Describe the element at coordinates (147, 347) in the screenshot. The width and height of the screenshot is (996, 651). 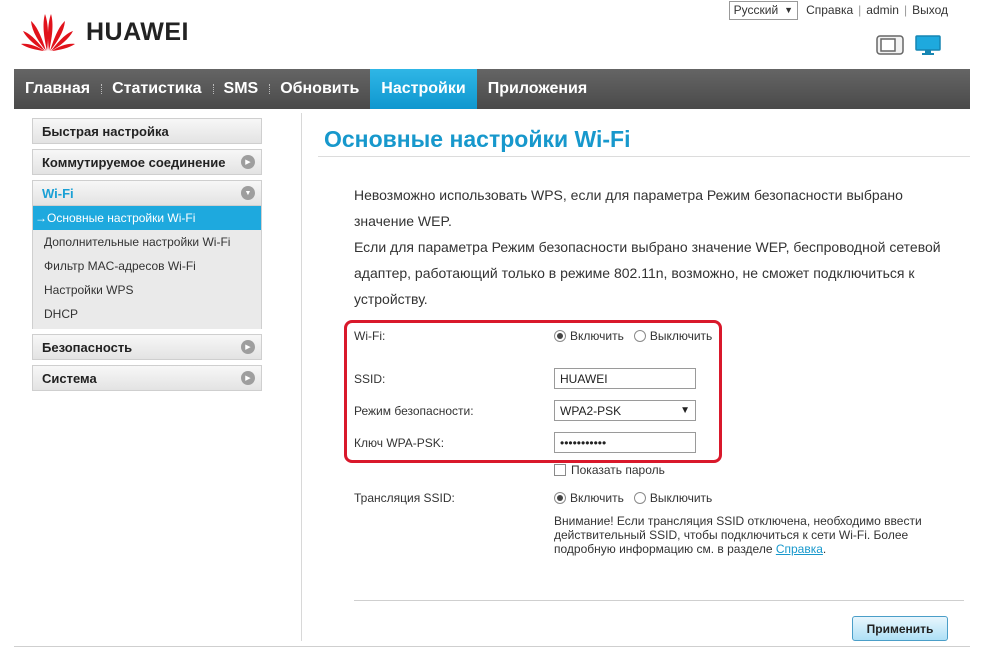
I see `sidebar-item-security: Безопасность ▶` at that location.